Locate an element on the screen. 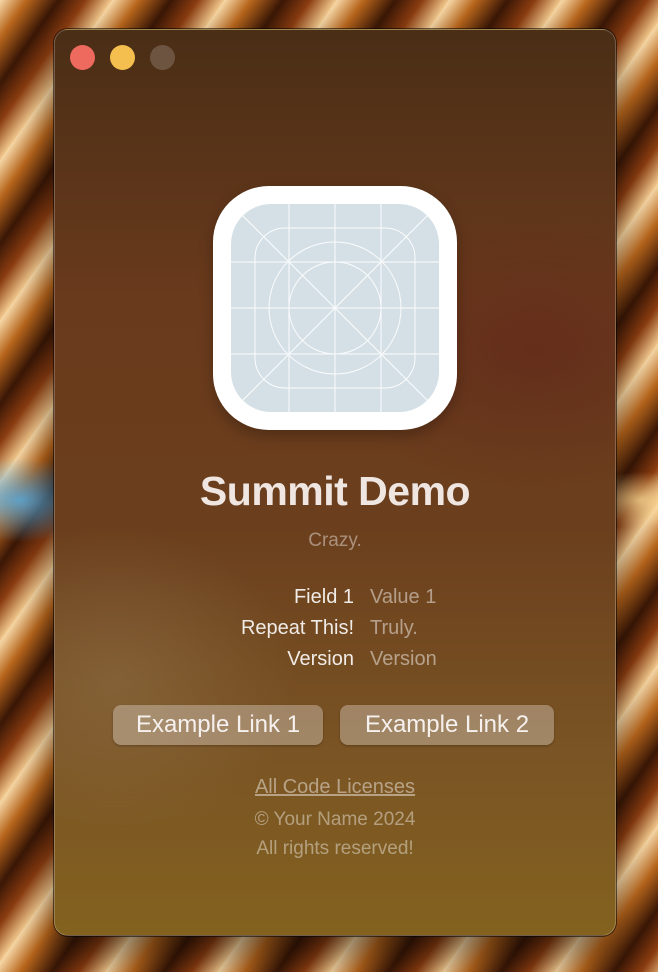  zoom-window-icon is located at coordinates (162, 57).